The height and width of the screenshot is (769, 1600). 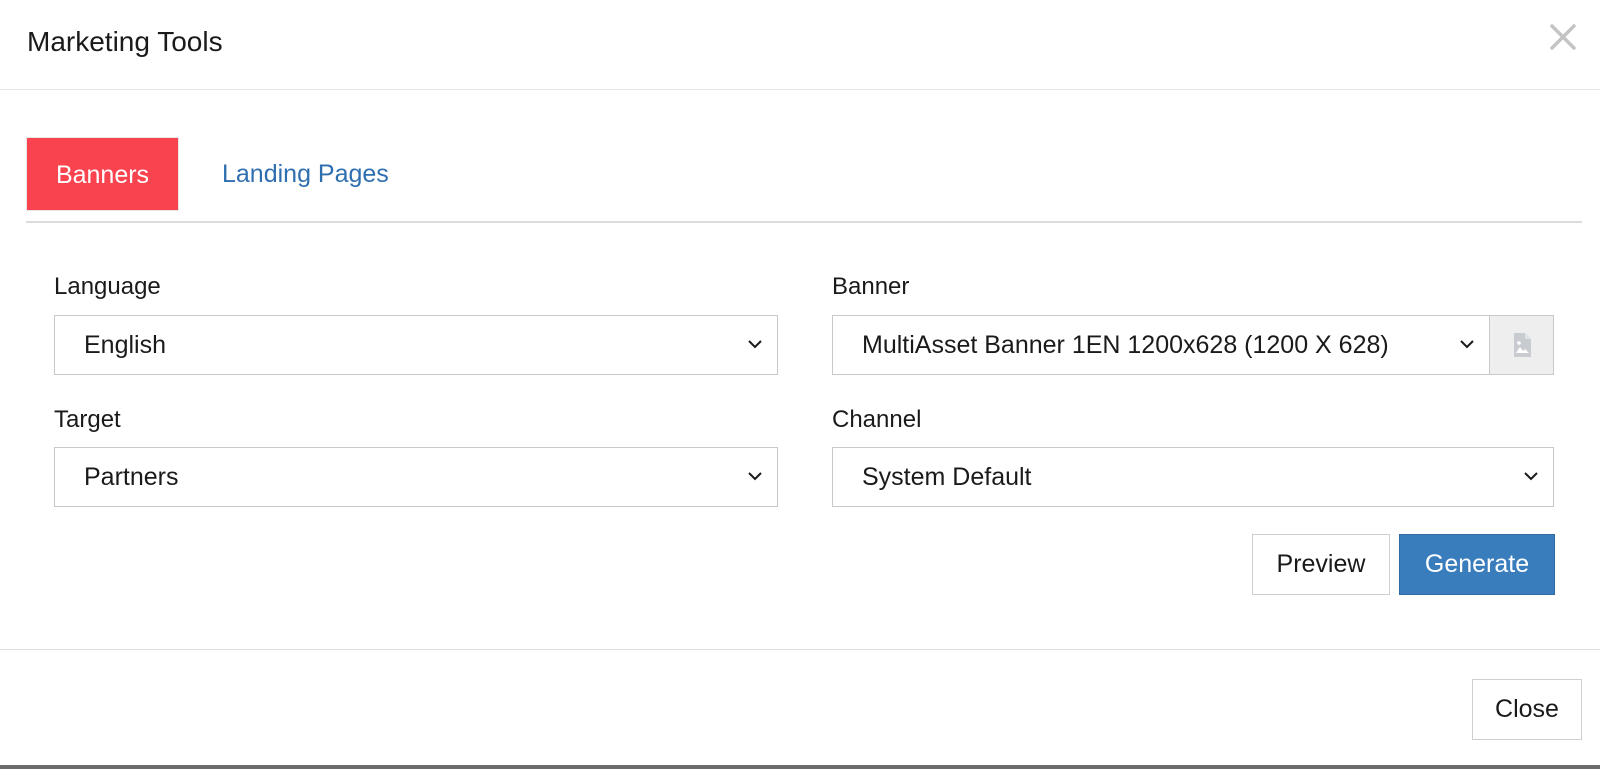 What do you see at coordinates (877, 419) in the screenshot?
I see `channel-label: Channel` at bounding box center [877, 419].